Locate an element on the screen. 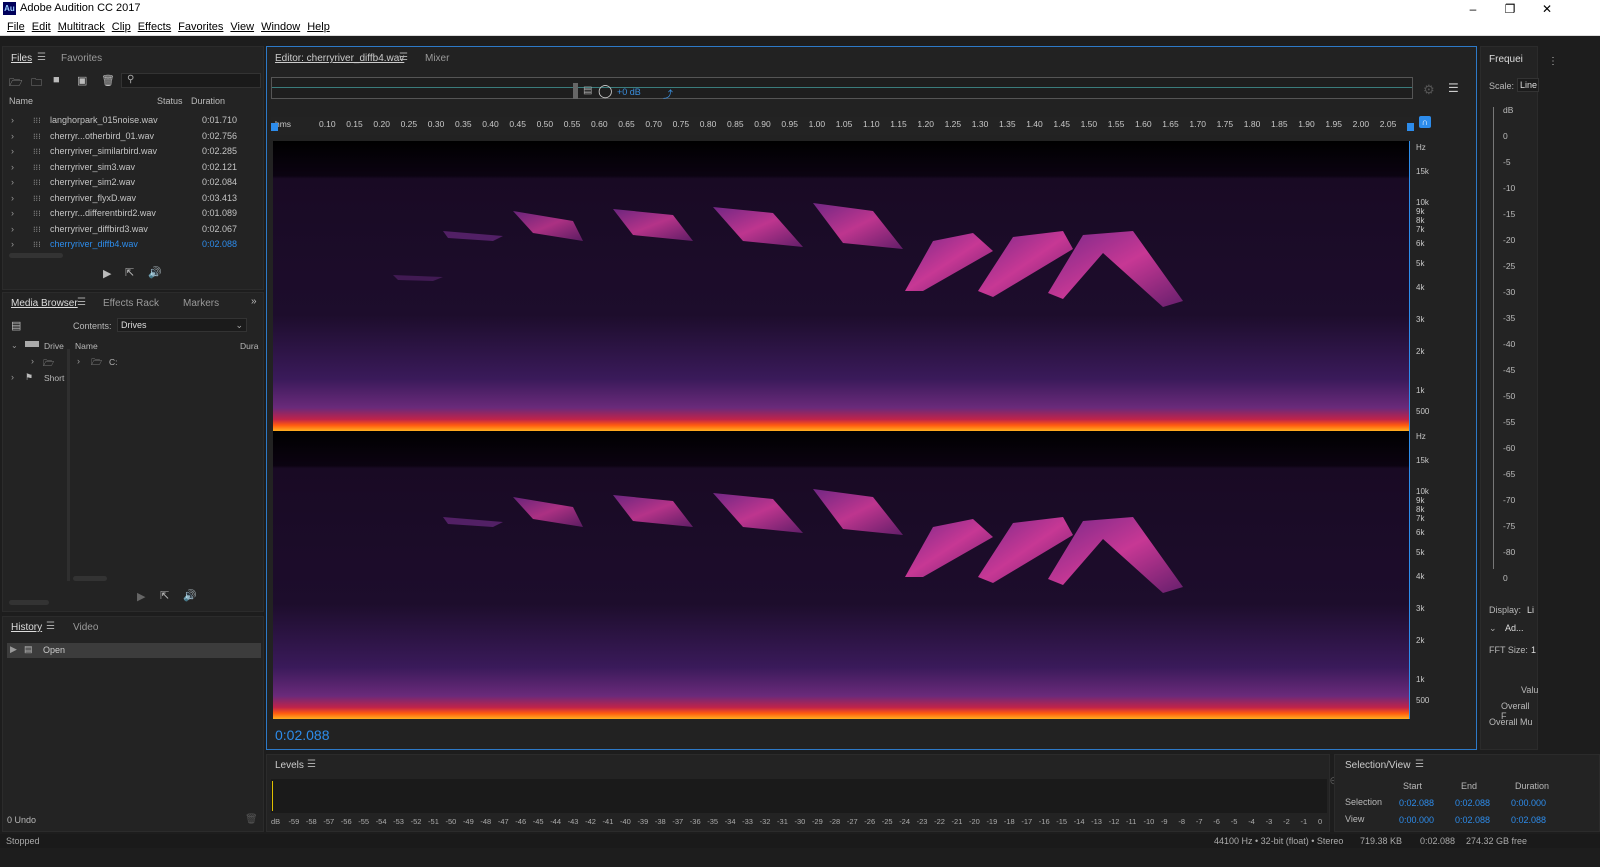  menu-window: Window is located at coordinates (280, 27).